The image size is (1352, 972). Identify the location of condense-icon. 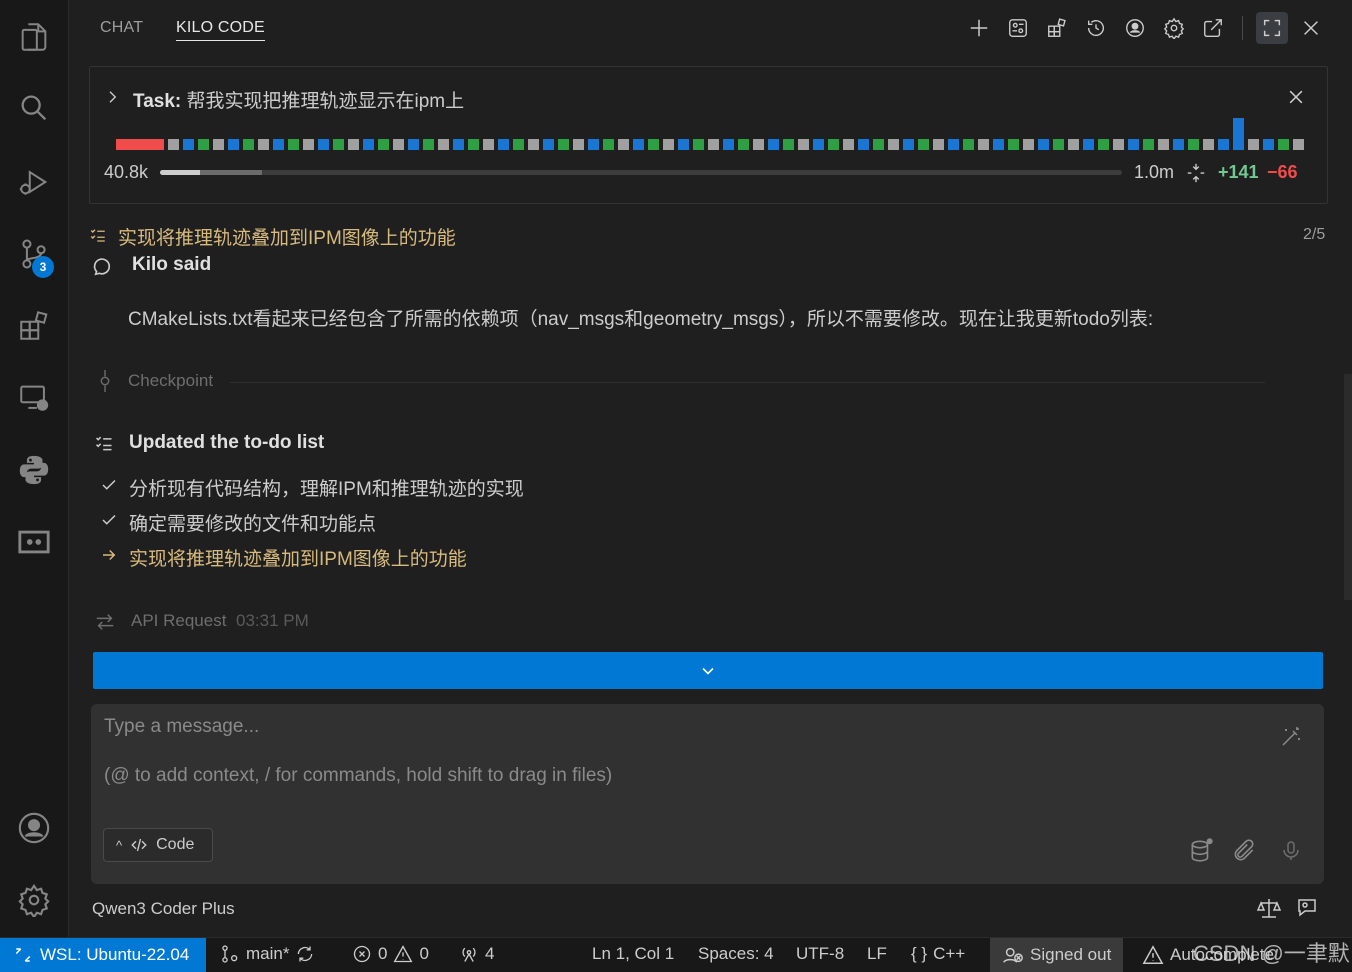
(1196, 173).